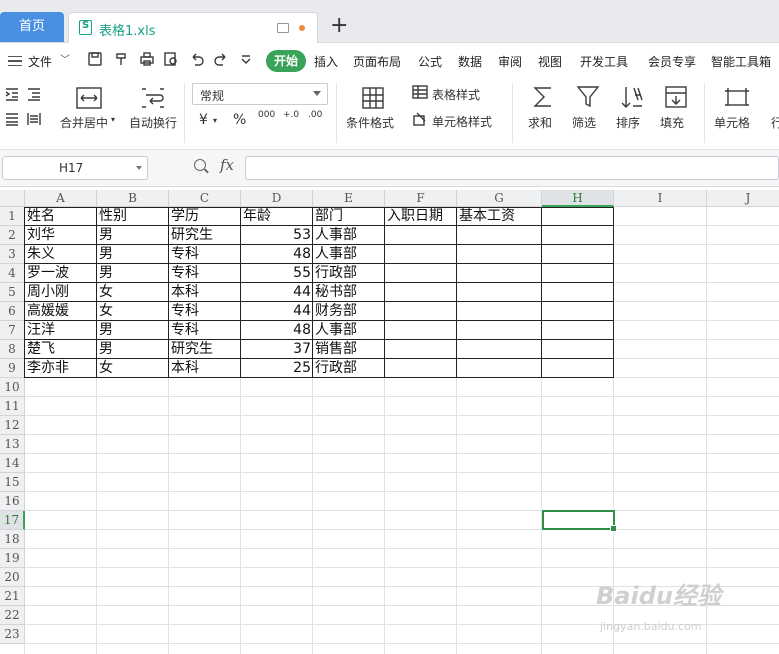  What do you see at coordinates (588, 97) in the screenshot?
I see `filter-icon` at bounding box center [588, 97].